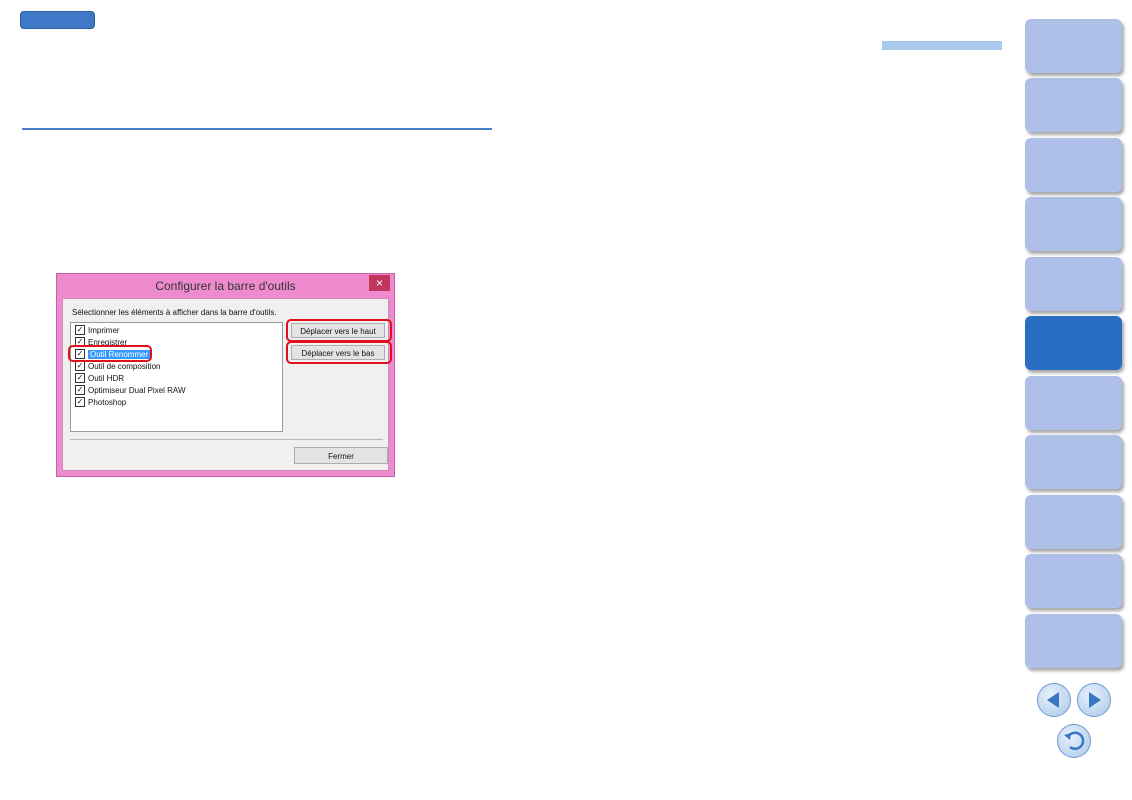  What do you see at coordinates (137, 390) in the screenshot?
I see `list-item-label: Optimiseur Dual Pixel RAW` at bounding box center [137, 390].